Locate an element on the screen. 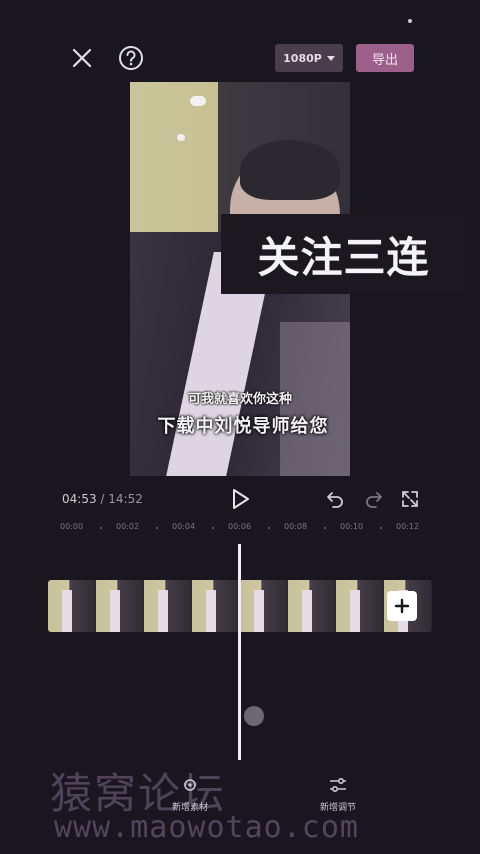 The image size is (480, 854). scrub-handle is located at coordinates (254, 716).